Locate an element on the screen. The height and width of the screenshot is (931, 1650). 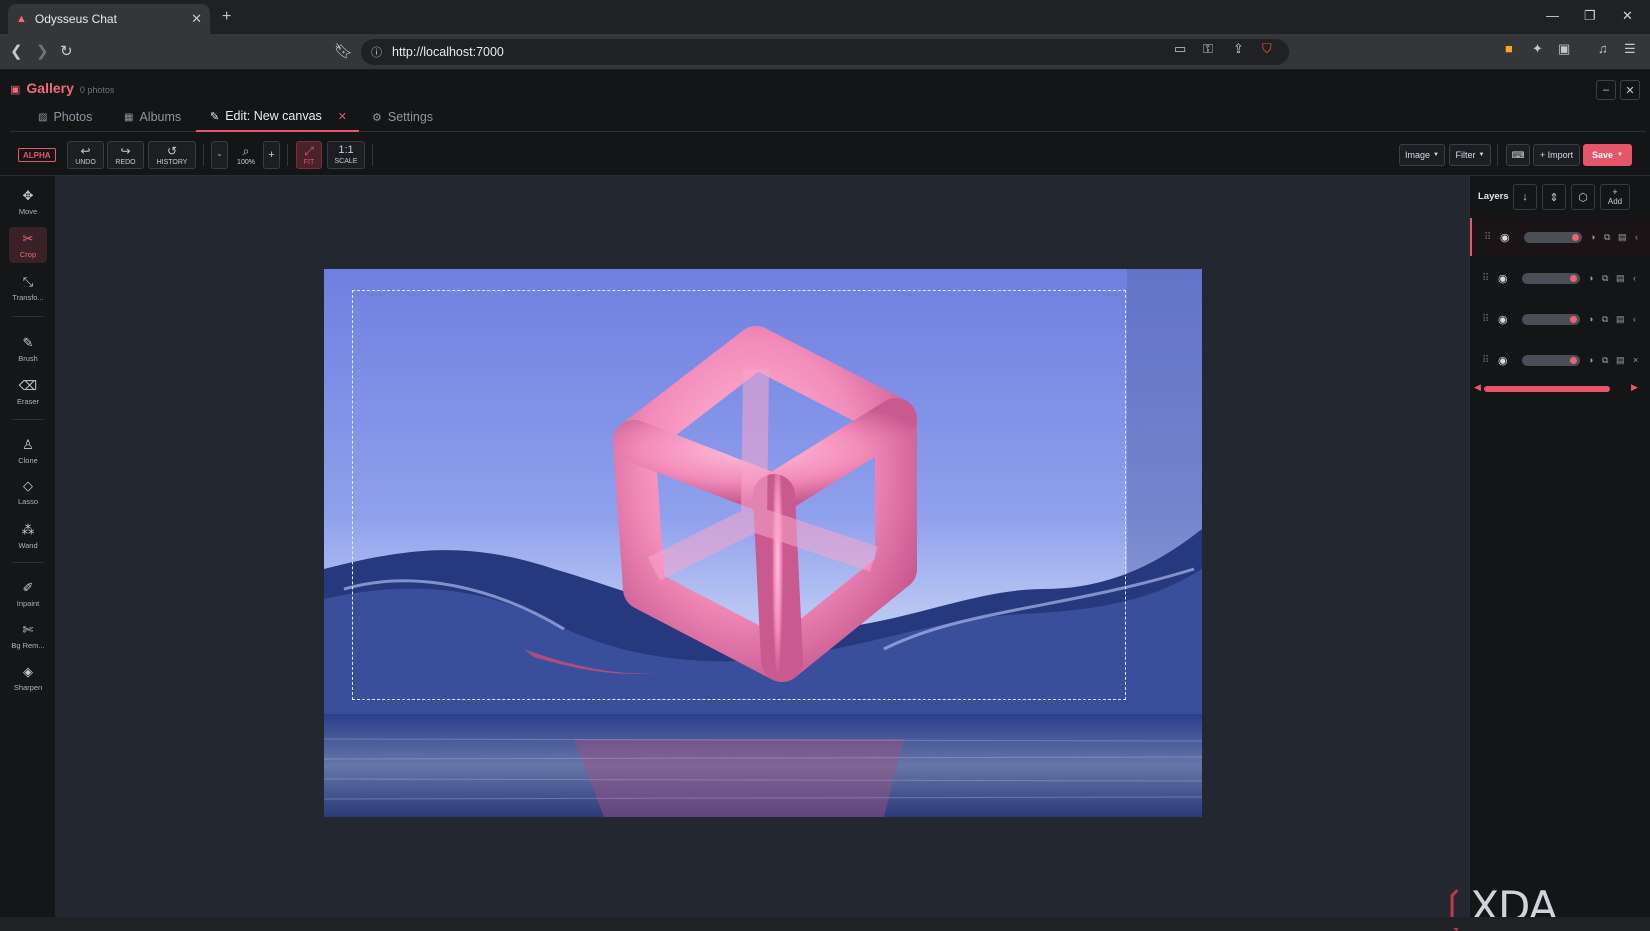
reload-icon: ↻ is located at coordinates (66, 51).